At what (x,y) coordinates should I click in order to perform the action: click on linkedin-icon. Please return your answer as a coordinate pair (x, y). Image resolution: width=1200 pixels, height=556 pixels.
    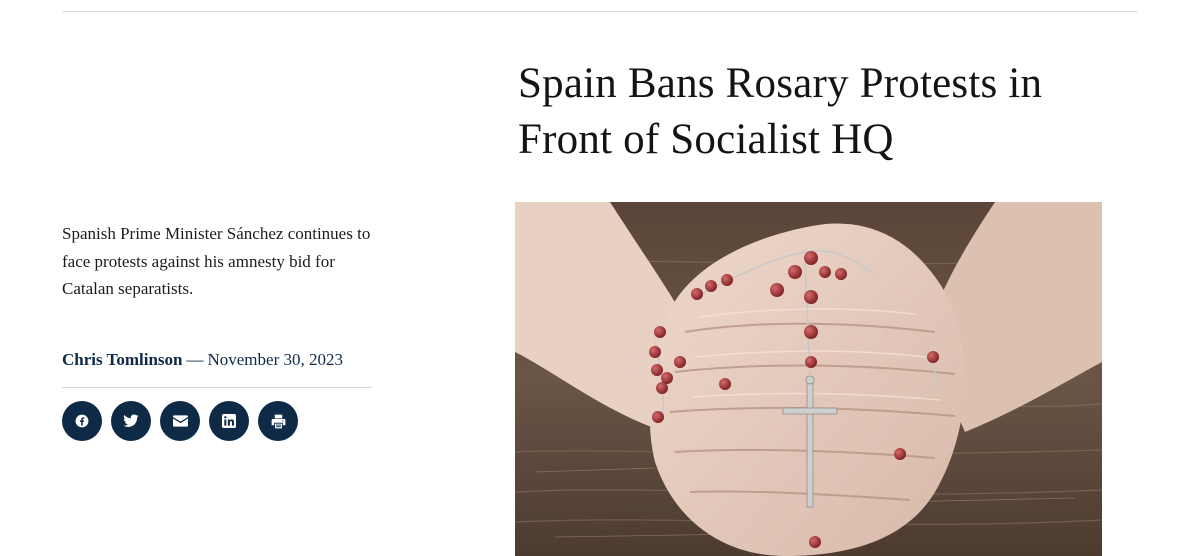
    Looking at the image, I should click on (229, 421).